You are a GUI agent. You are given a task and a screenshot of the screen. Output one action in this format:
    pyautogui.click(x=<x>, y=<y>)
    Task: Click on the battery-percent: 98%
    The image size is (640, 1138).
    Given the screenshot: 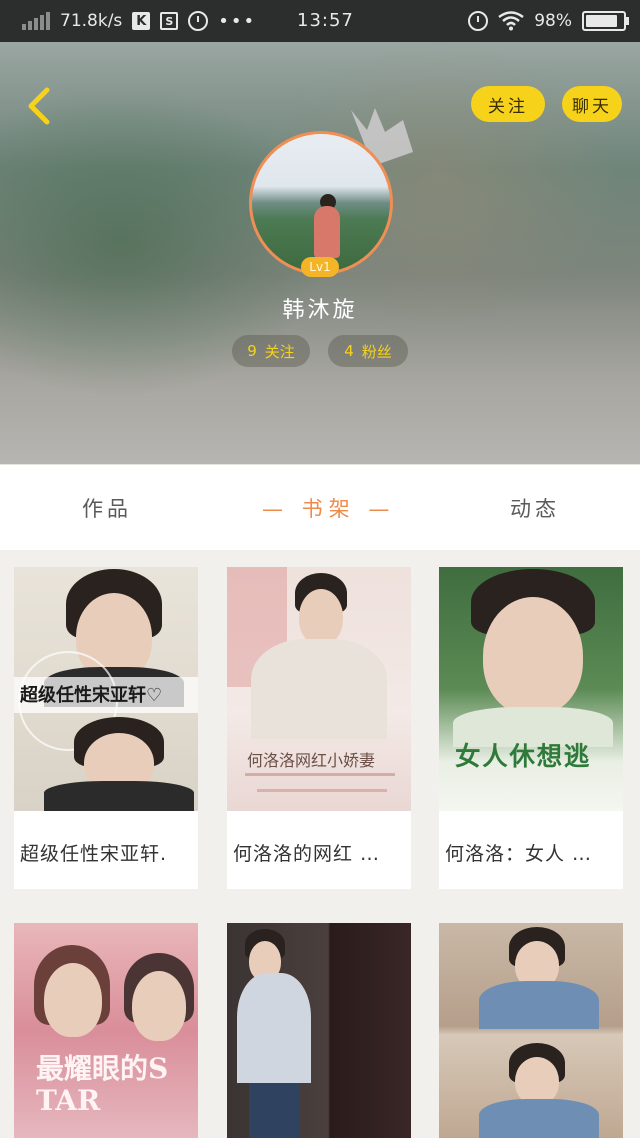 What is the action you would take?
    pyautogui.click(x=553, y=21)
    